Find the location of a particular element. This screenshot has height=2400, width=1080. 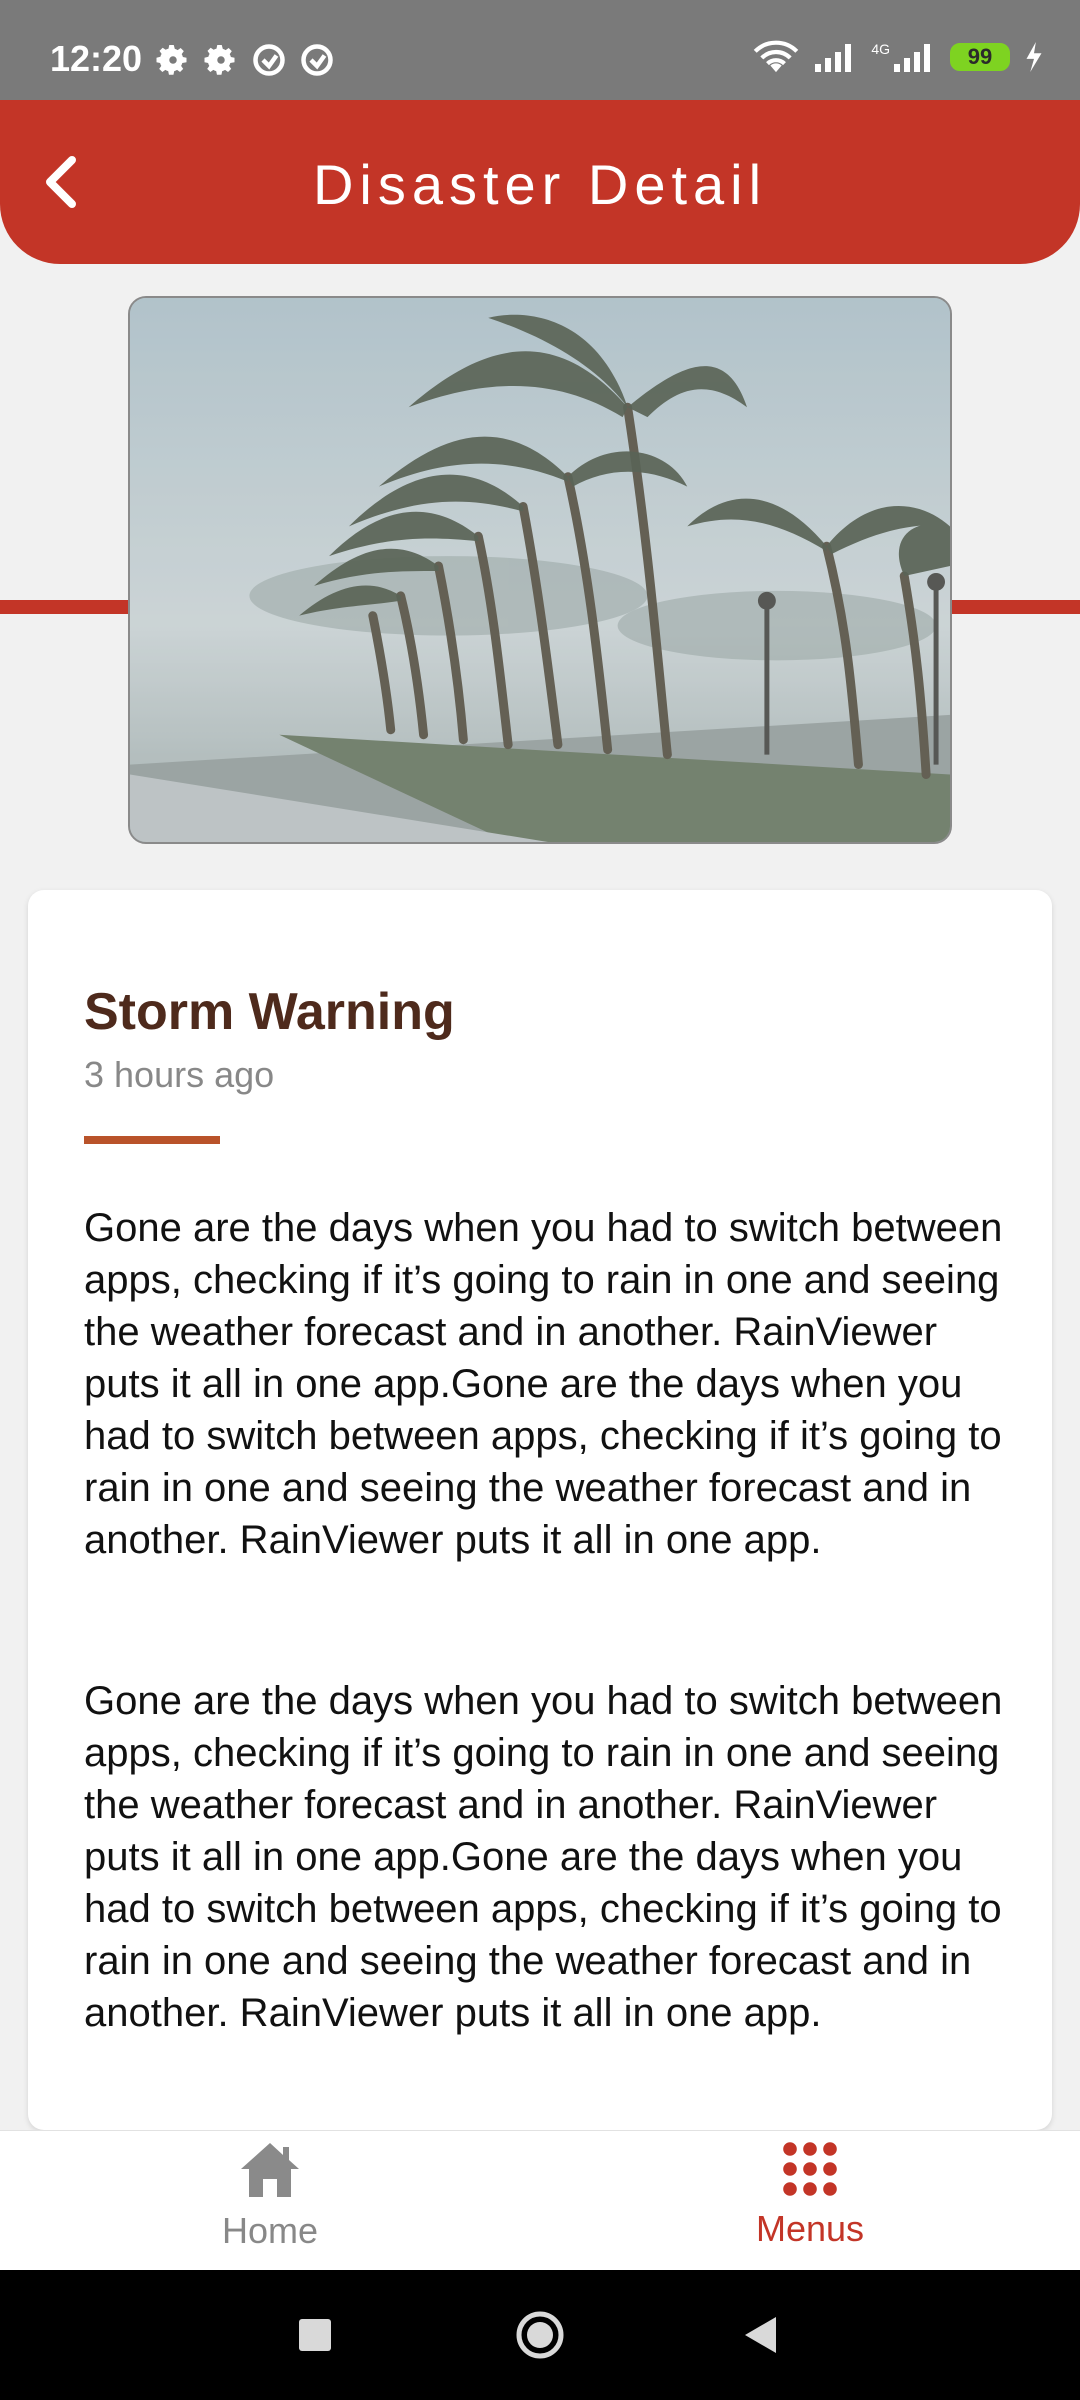

back-triangle-icon is located at coordinates (760, 2335).